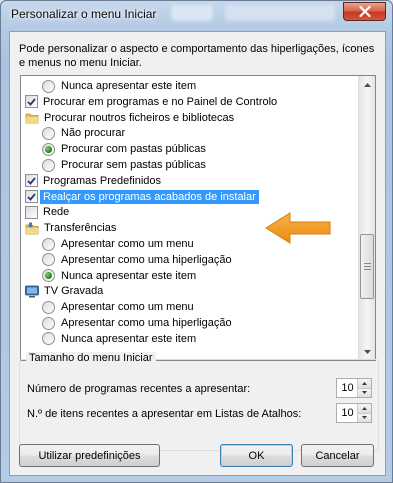  I want to click on scroll-up-button, so click(367, 84).